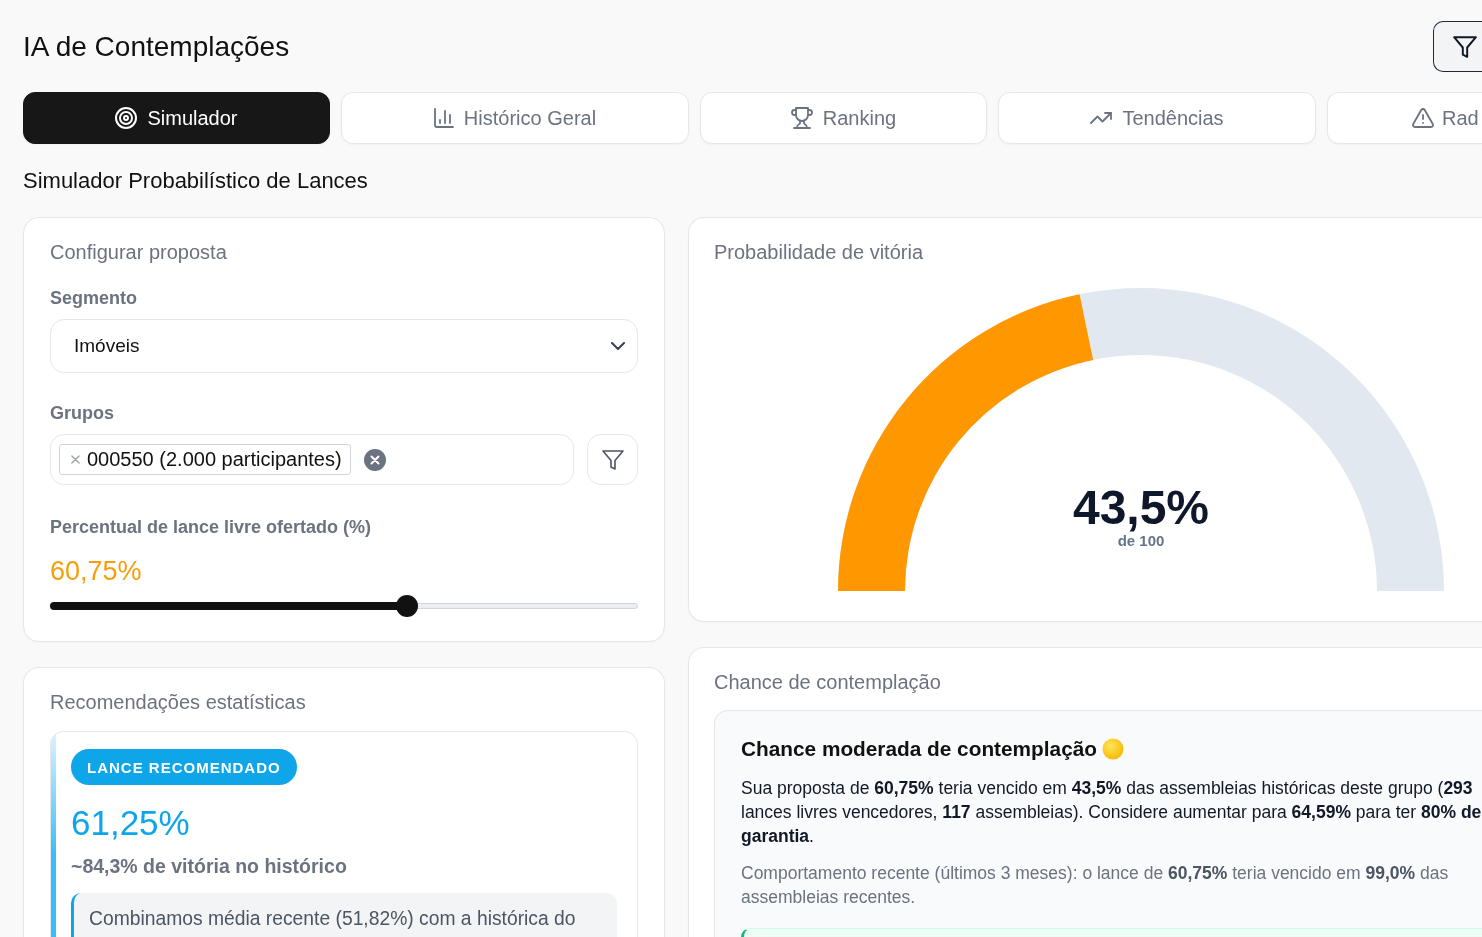  Describe the element at coordinates (407, 606) in the screenshot. I see `slider-thumb` at that location.